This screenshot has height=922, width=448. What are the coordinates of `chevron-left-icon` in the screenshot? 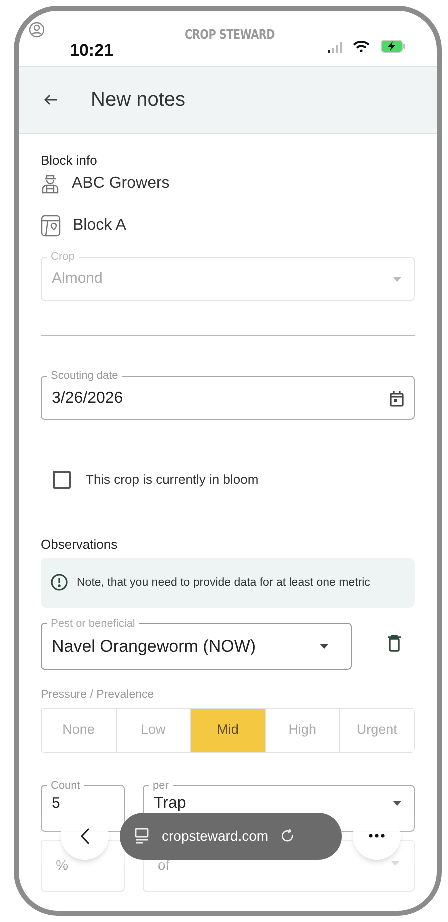 It's located at (85, 836).